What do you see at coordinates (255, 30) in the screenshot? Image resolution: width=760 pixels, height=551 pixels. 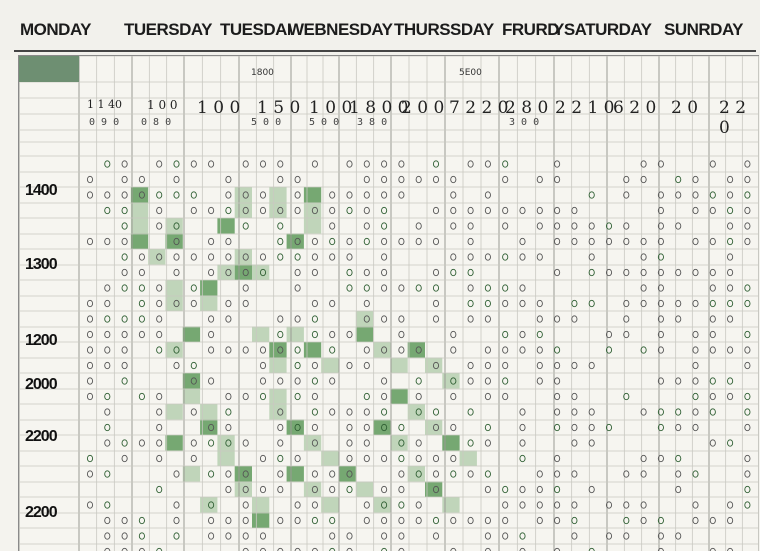 I see `day-label-tuesday-2: TUESDAI` at bounding box center [255, 30].